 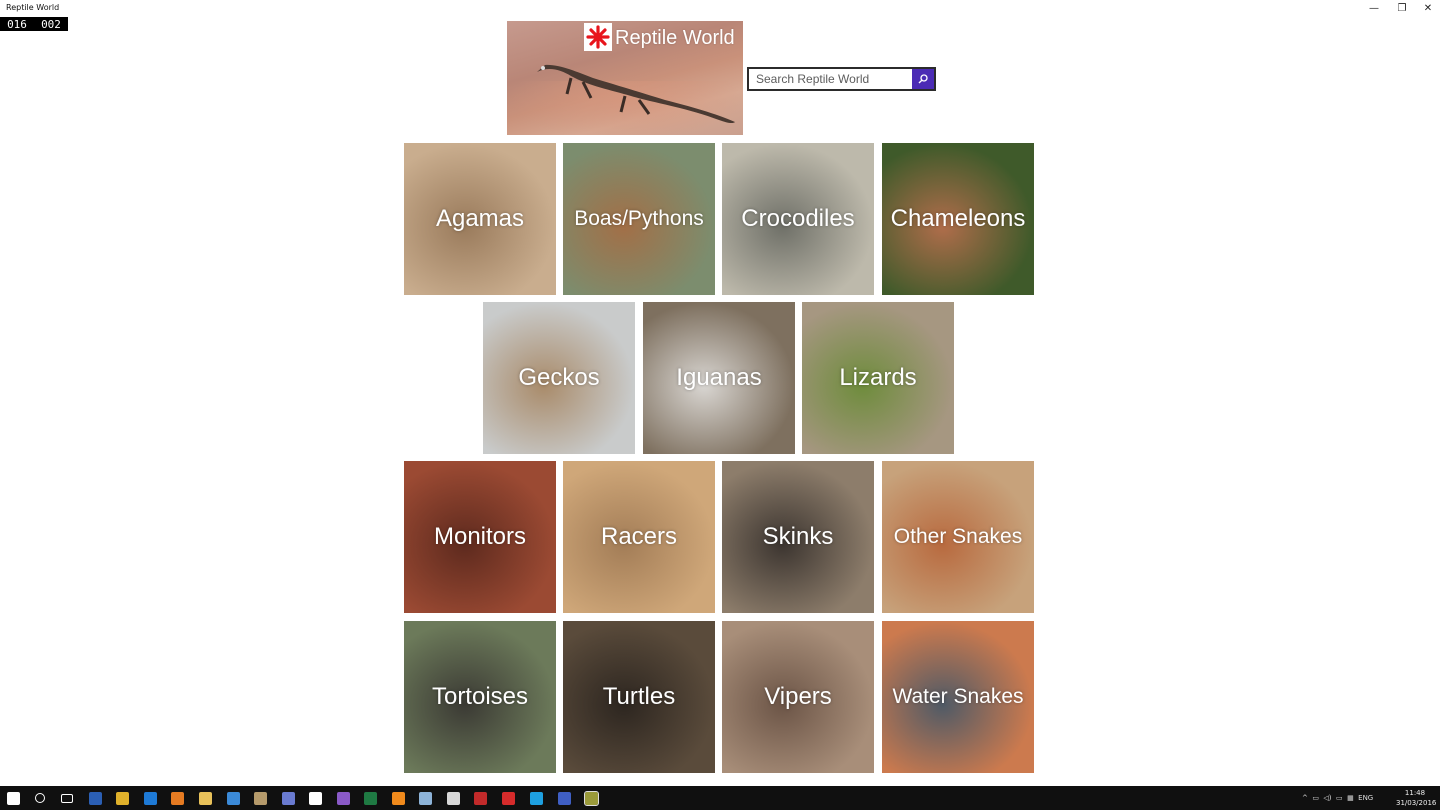 I want to click on search-input, so click(x=830, y=79).